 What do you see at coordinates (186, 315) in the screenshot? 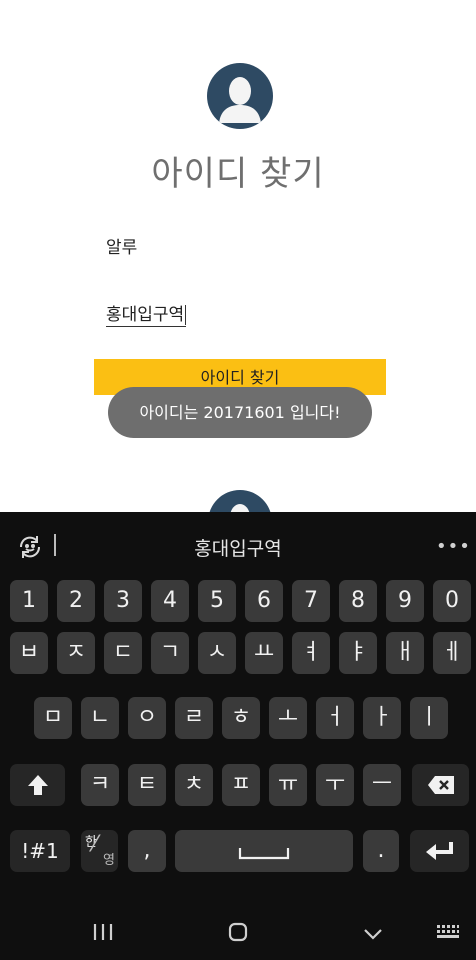
I see `text-cursor` at bounding box center [186, 315].